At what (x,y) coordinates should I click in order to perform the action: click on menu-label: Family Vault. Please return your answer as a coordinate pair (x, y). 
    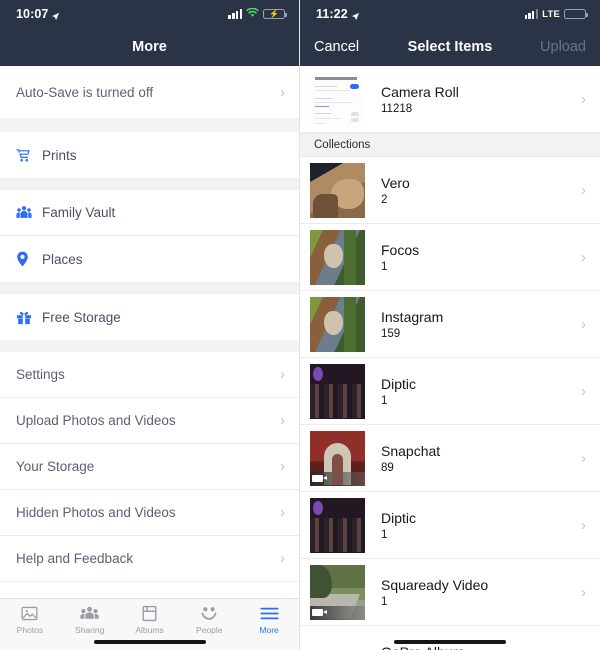
    Looking at the image, I should click on (79, 212).